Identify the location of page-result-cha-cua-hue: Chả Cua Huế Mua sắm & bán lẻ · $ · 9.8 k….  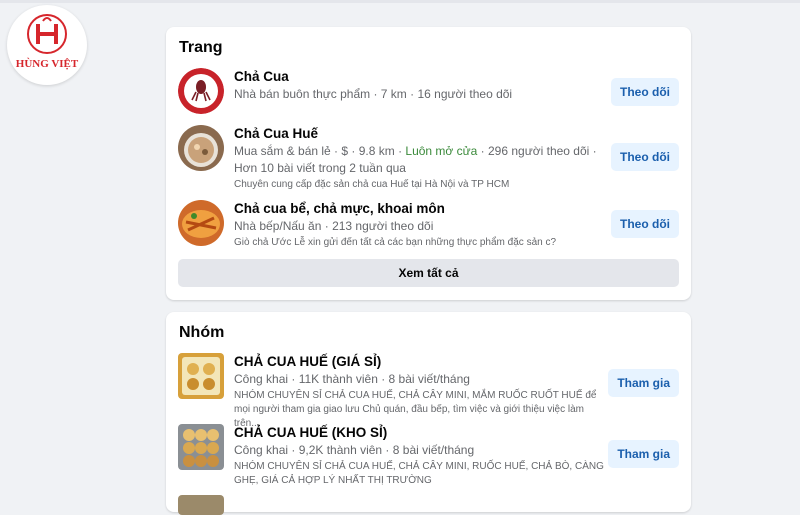
(428, 157).